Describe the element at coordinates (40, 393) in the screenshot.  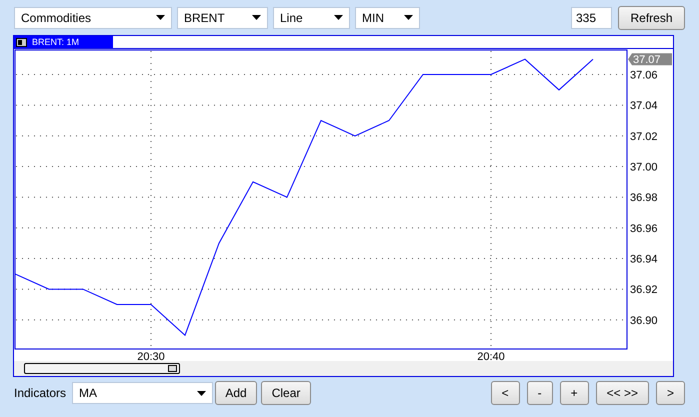
I see `indicators-label: Indicators` at that location.